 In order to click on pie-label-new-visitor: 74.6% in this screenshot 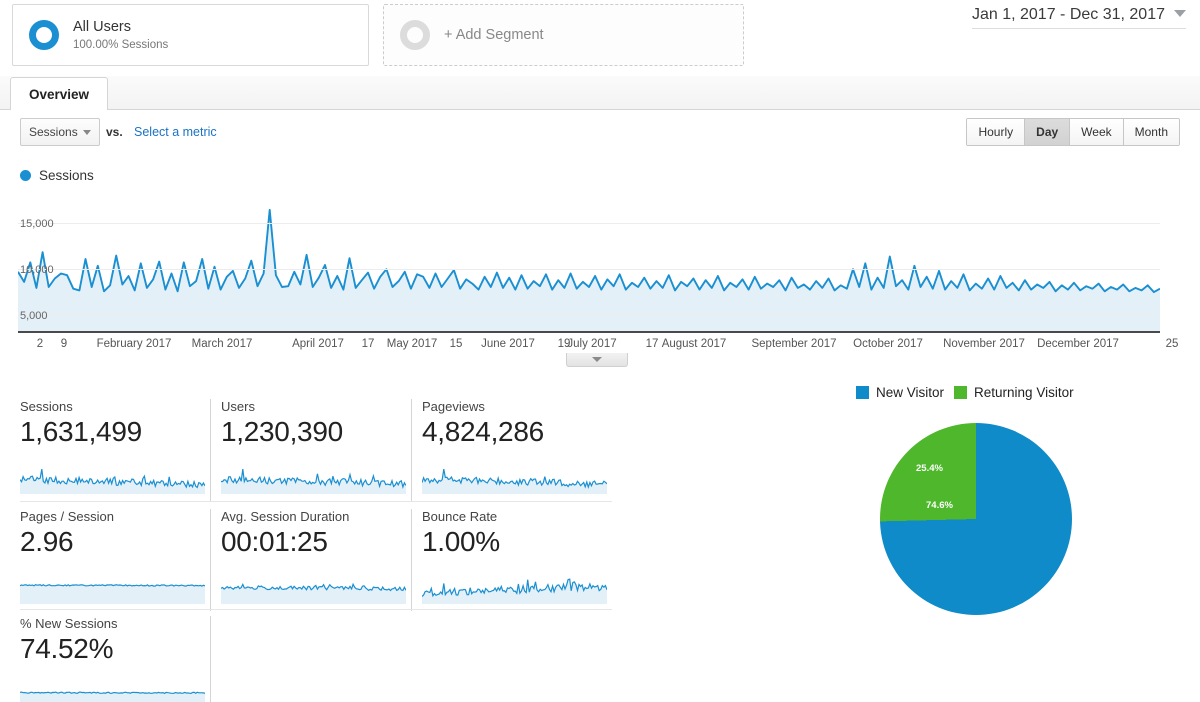, I will do `click(939, 505)`.